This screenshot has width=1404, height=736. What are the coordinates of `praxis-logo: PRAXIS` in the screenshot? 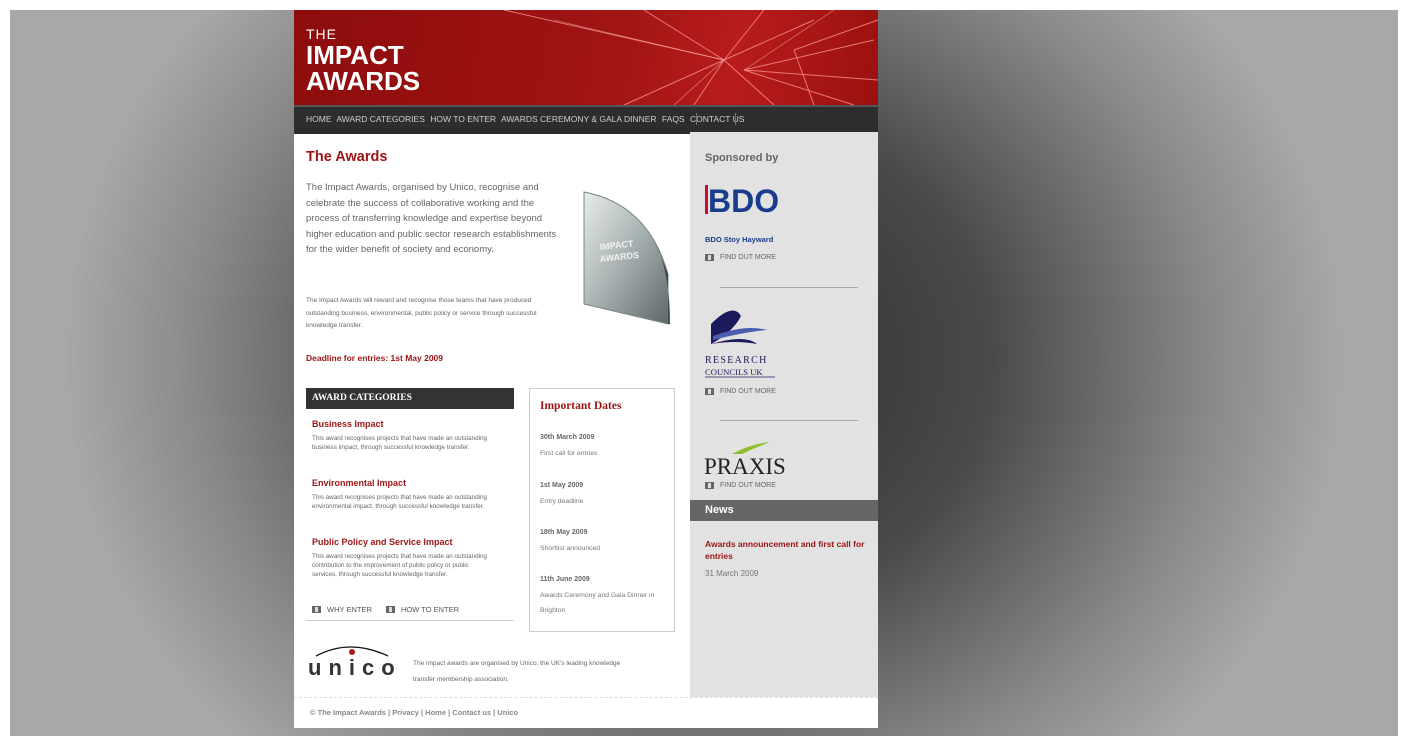 It's located at (754, 458).